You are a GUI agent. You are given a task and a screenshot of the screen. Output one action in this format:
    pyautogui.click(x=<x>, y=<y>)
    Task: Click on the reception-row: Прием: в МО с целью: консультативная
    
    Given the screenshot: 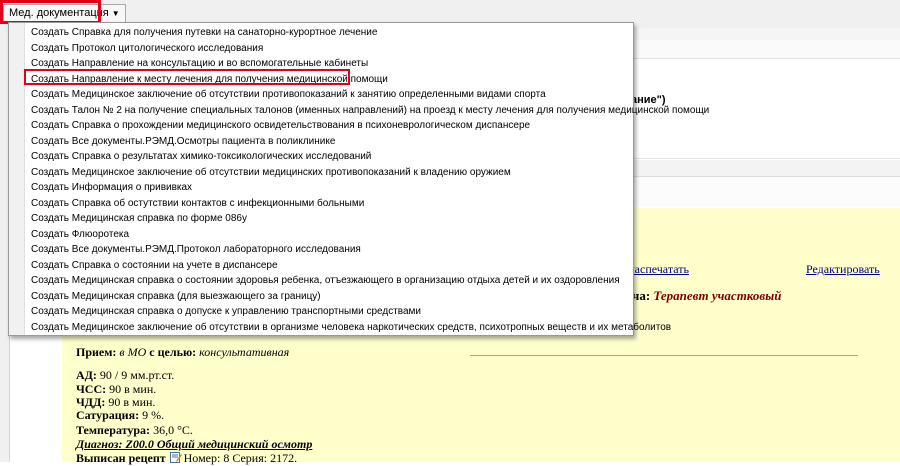 What is the action you would take?
    pyautogui.click(x=182, y=352)
    